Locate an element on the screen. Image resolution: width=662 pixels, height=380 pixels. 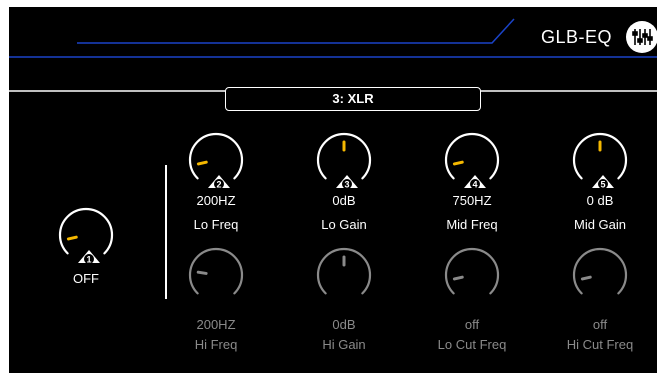
lo-freq-value: 200HZ is located at coordinates (216, 200).